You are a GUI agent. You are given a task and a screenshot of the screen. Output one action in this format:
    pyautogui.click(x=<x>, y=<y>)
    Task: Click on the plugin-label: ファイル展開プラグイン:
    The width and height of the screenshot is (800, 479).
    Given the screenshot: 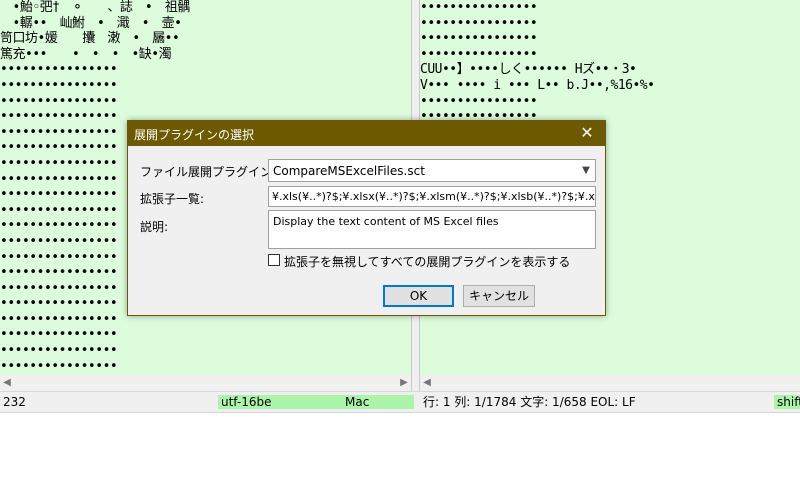 What is the action you would take?
    pyautogui.click(x=208, y=172)
    